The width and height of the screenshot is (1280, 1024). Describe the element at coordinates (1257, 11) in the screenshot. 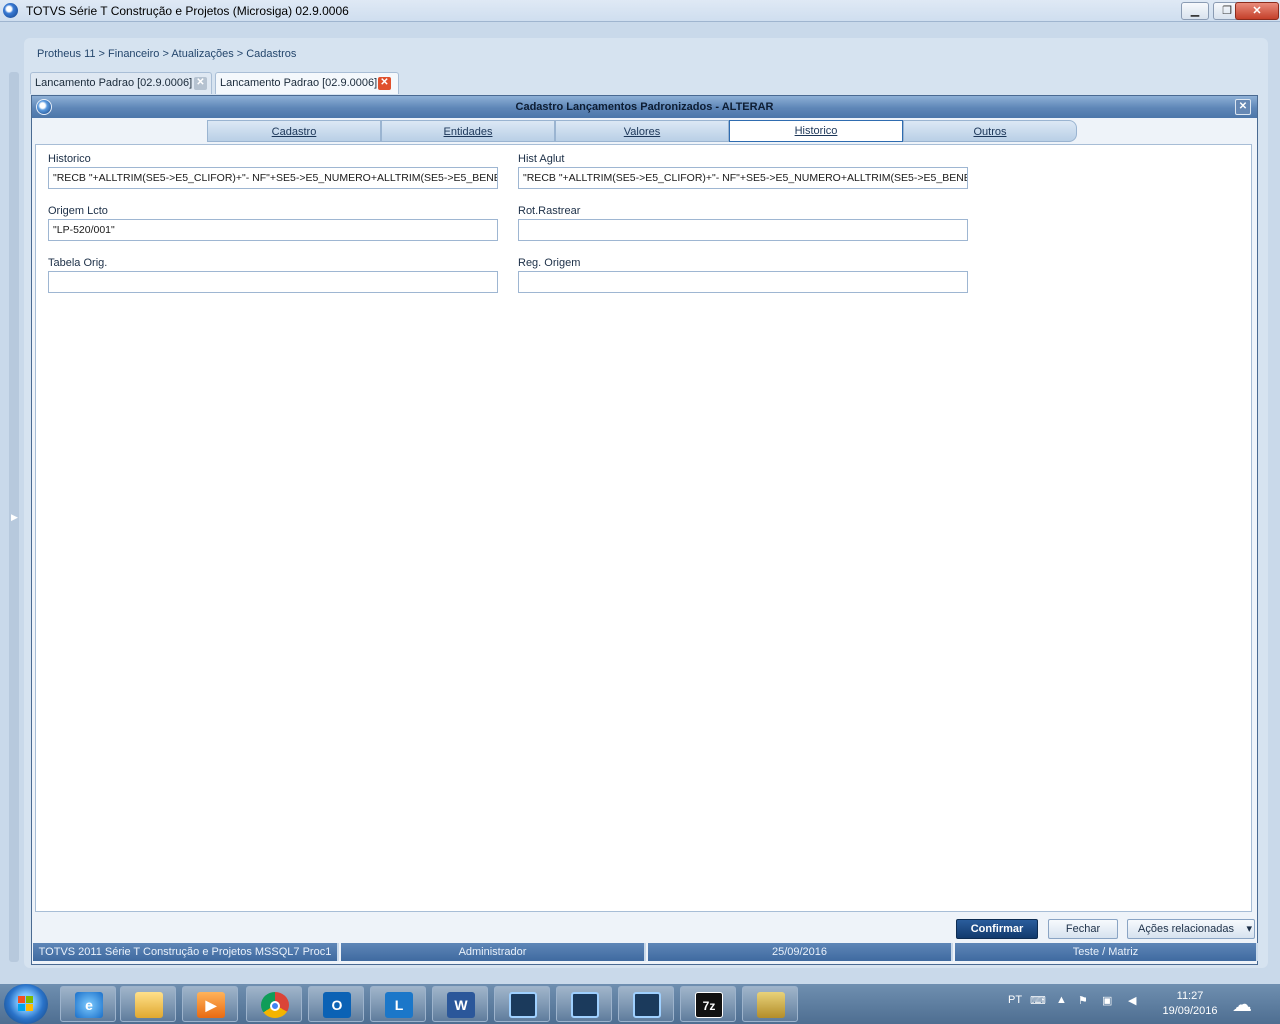

I see `close-window-button: ✕` at that location.